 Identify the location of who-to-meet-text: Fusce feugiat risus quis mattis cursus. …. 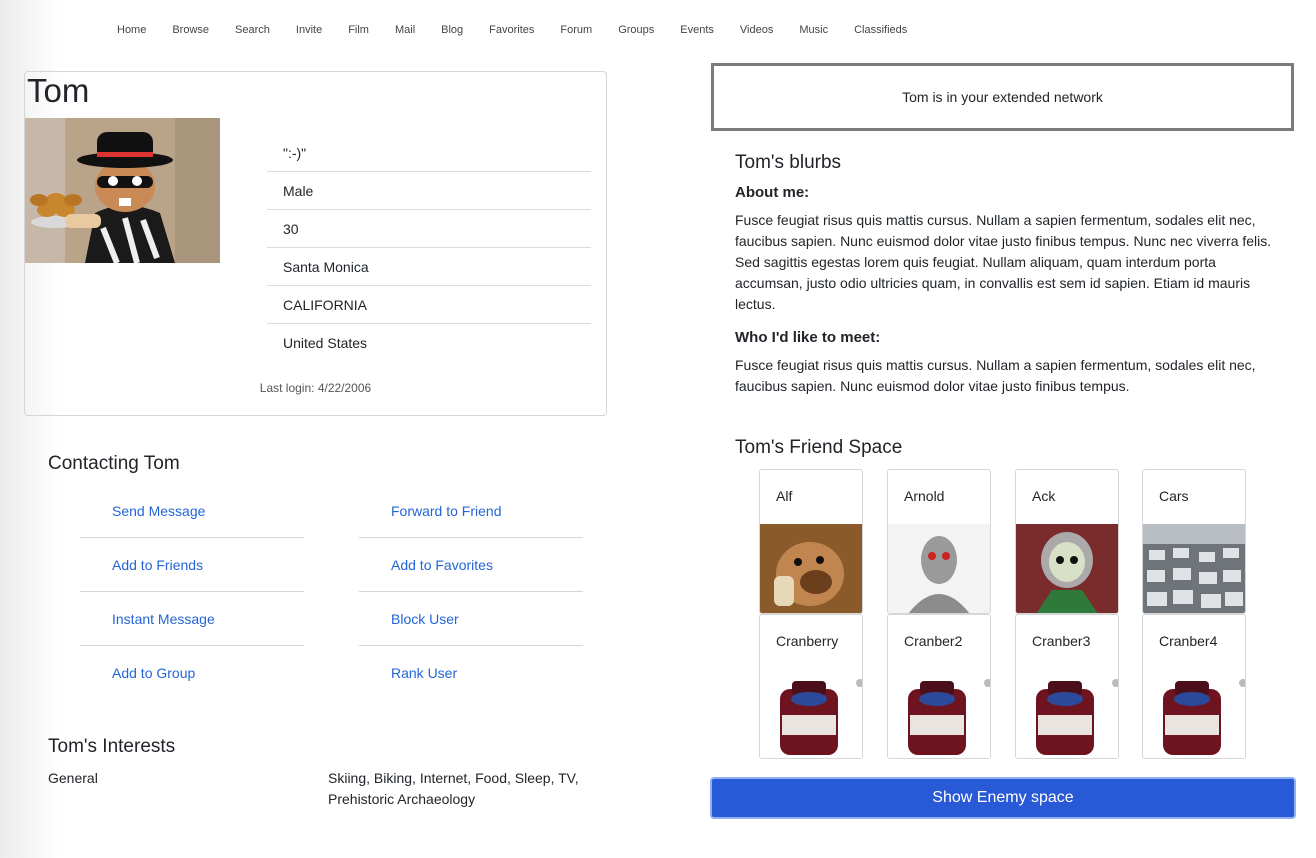
(995, 375).